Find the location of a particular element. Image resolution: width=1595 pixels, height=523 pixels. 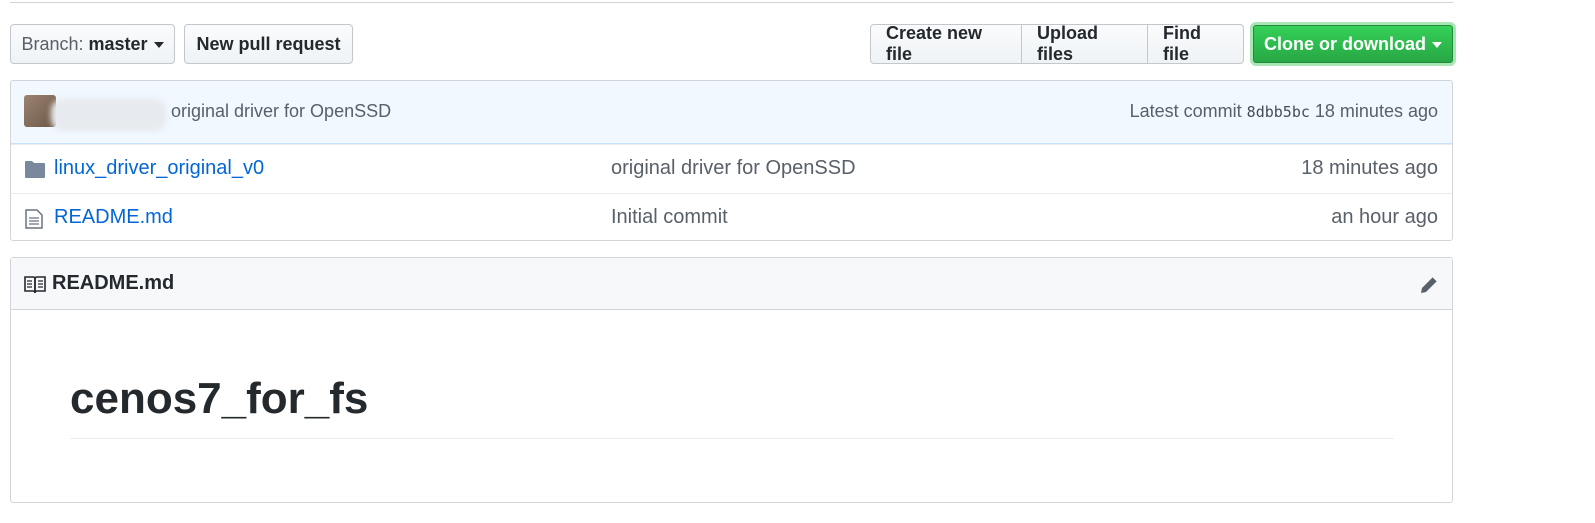

latest-commit-info: Latest commit 8dbb5bc 18 minutes ago is located at coordinates (1284, 111).